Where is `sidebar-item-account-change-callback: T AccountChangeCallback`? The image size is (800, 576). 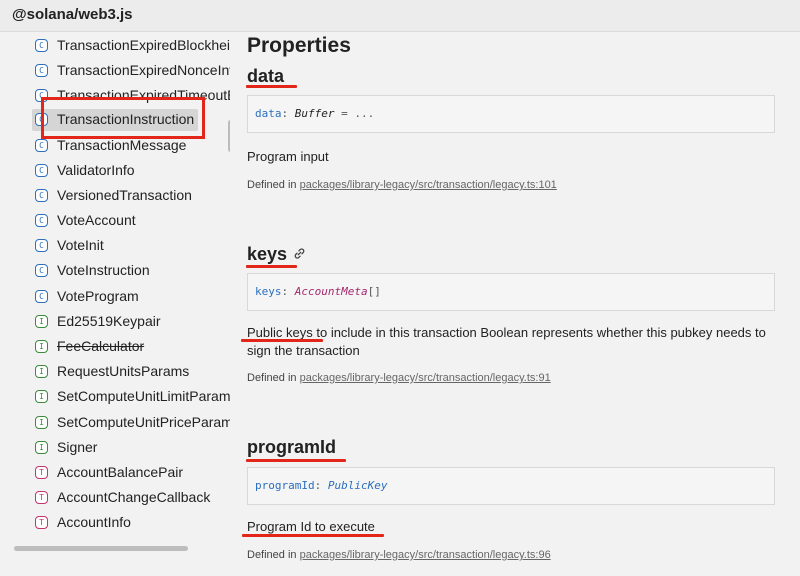
sidebar-item-account-change-callback: T AccountChangeCallback is located at coordinates (130, 498).